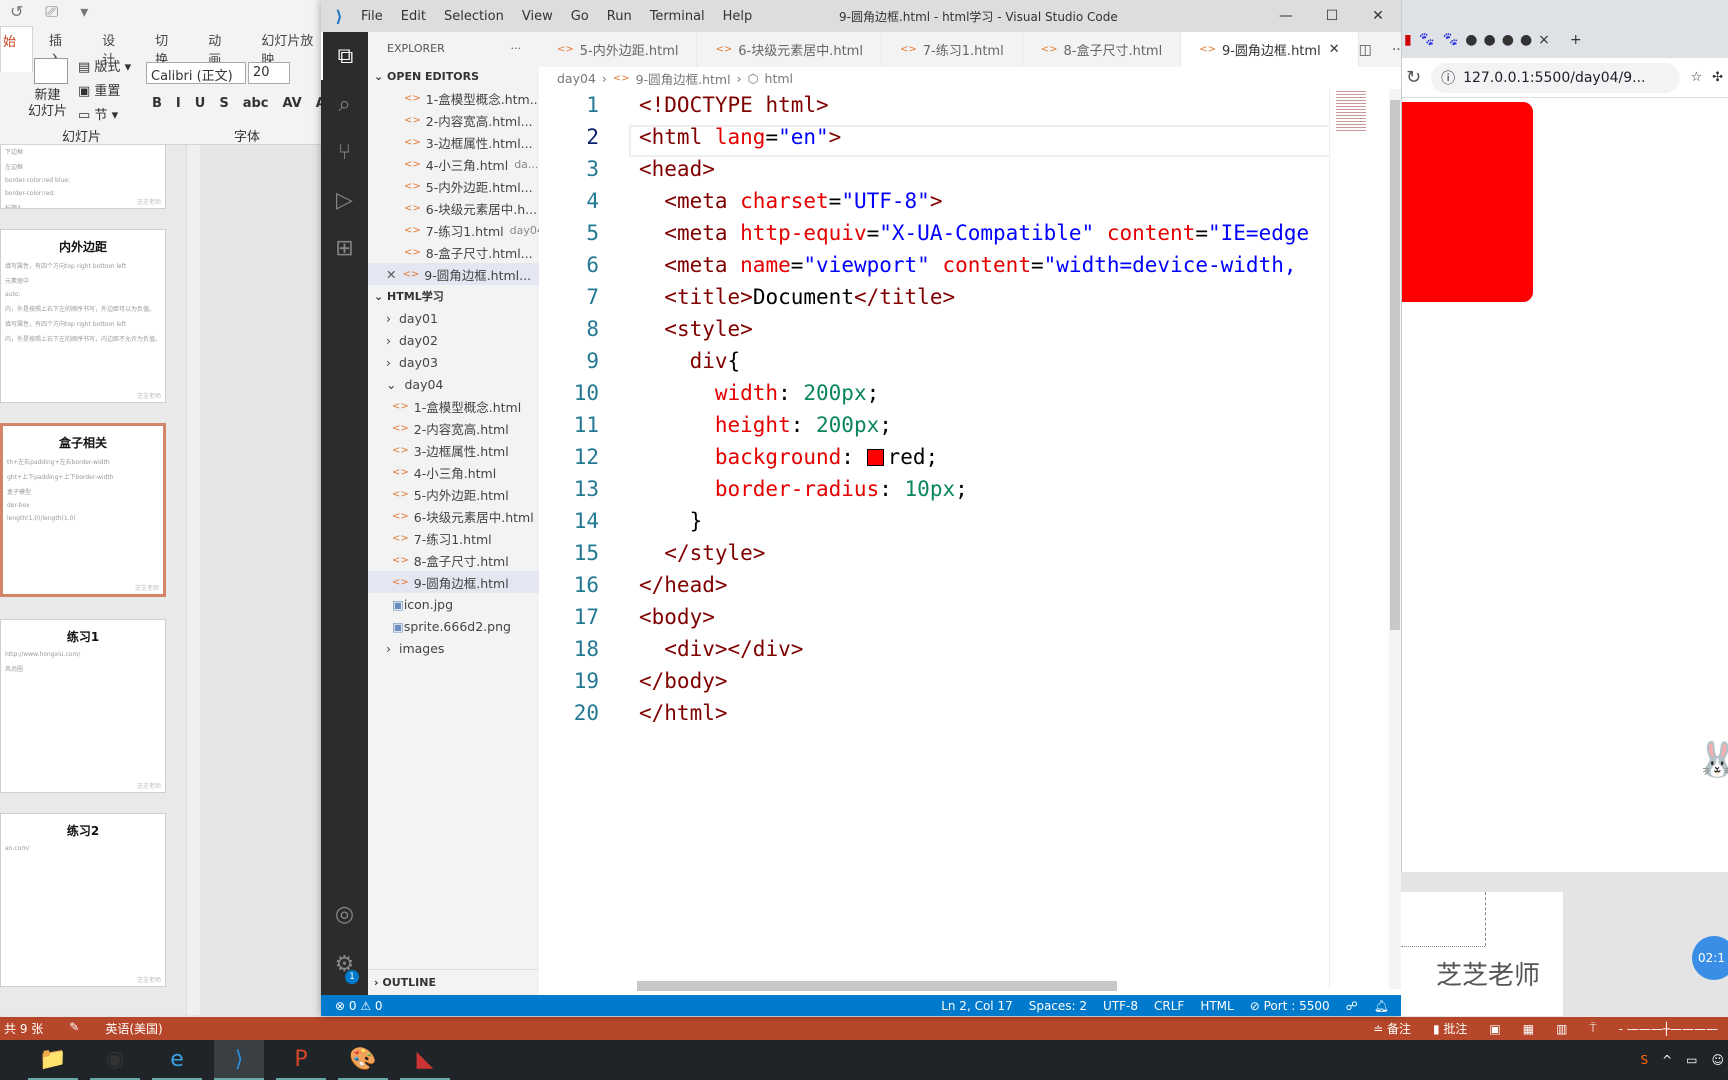  What do you see at coordinates (516, 48) in the screenshot?
I see `more-actions-icon: ···` at bounding box center [516, 48].